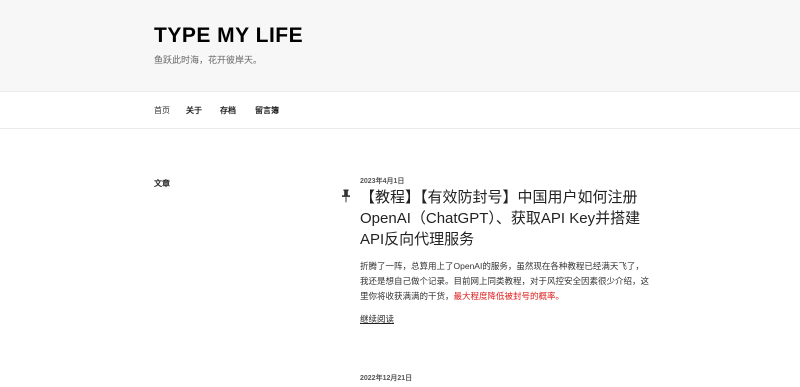 The width and height of the screenshot is (800, 387). I want to click on post-date: 2022年12月21日, so click(386, 378).